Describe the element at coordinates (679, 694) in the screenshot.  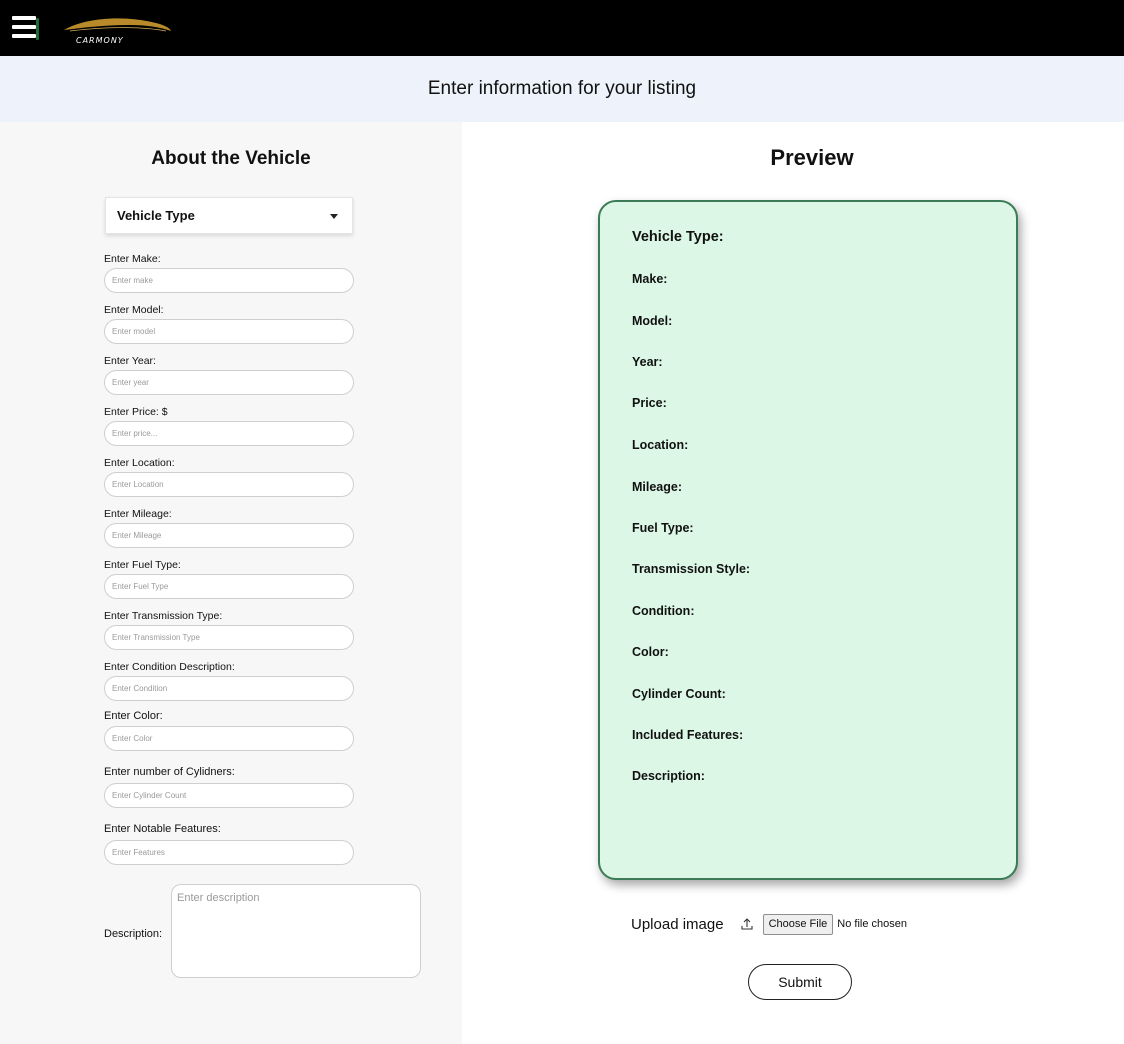
I see `preview-cylinder-count: Cylinder Count:` at that location.